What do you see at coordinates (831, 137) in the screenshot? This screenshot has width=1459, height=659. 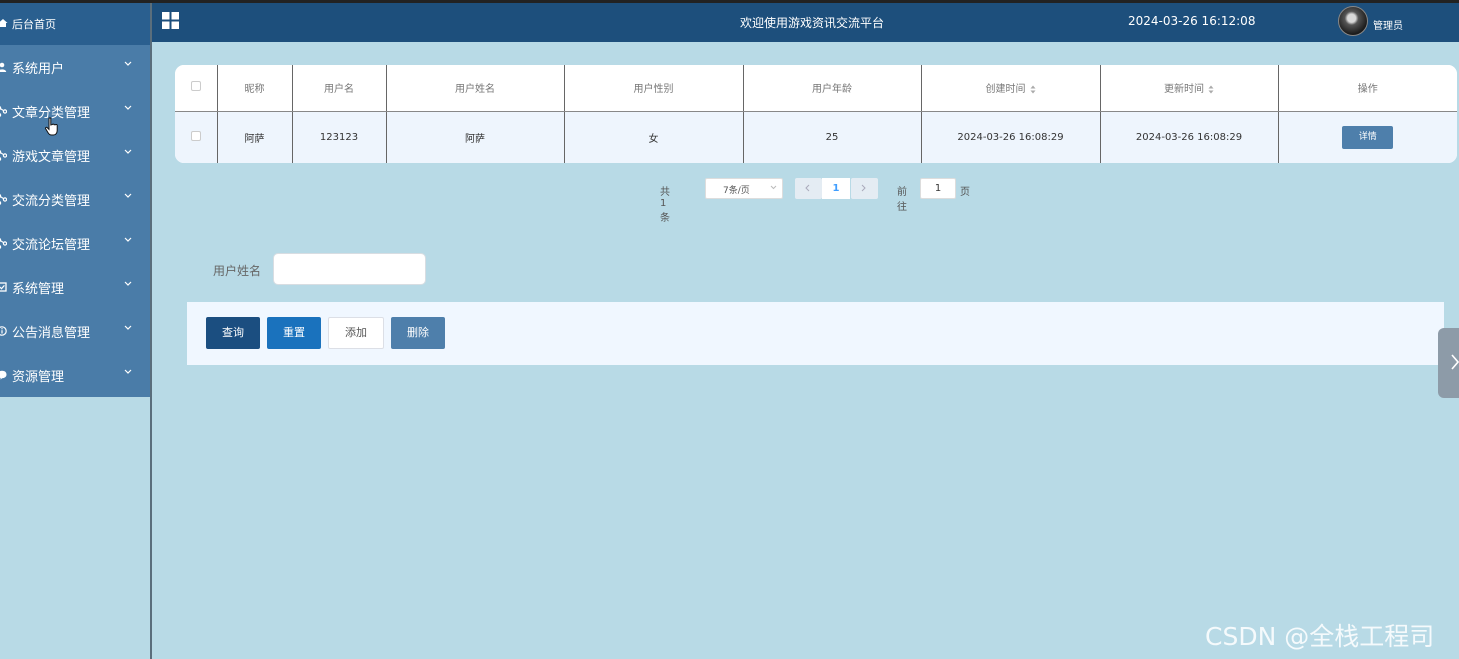 I see `cell-age: 25` at bounding box center [831, 137].